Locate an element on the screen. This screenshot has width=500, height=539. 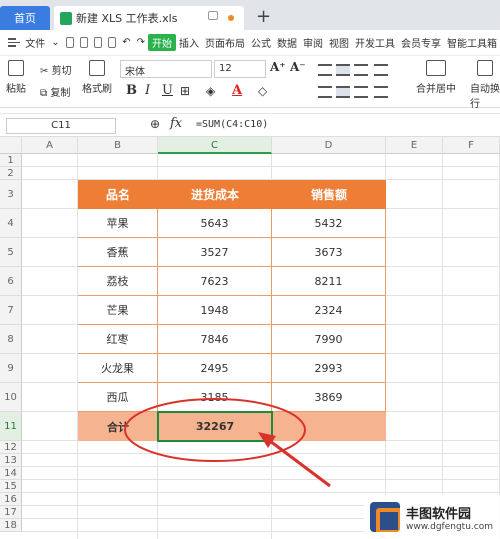
row-header-7: 7 is located at coordinates (11, 310).